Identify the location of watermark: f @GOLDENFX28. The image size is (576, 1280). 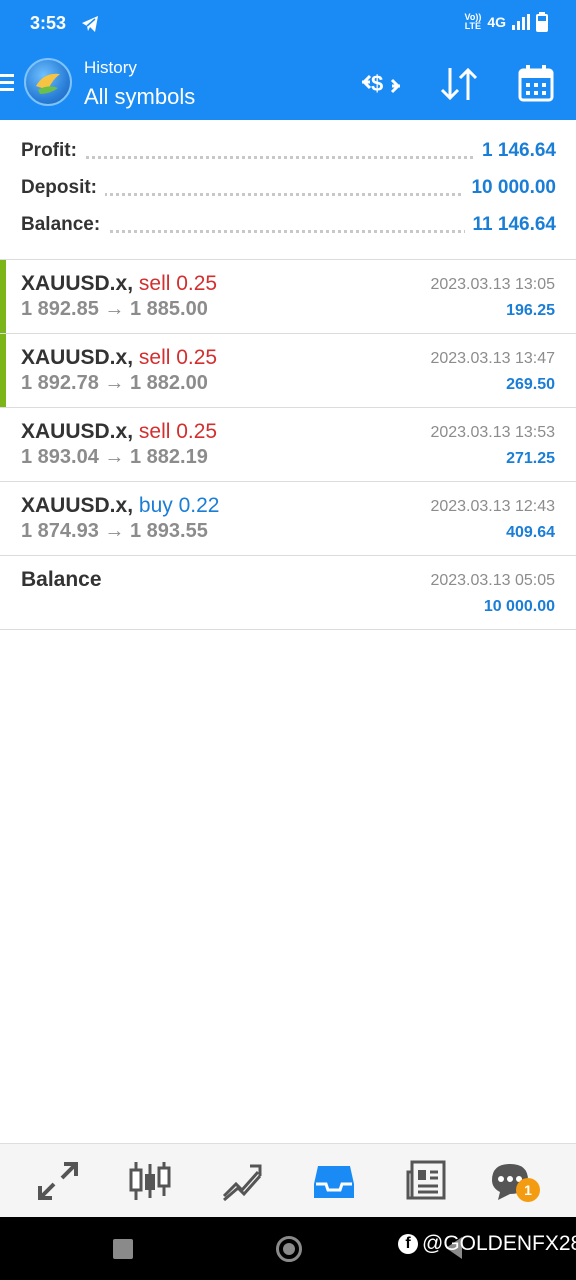
(487, 1244).